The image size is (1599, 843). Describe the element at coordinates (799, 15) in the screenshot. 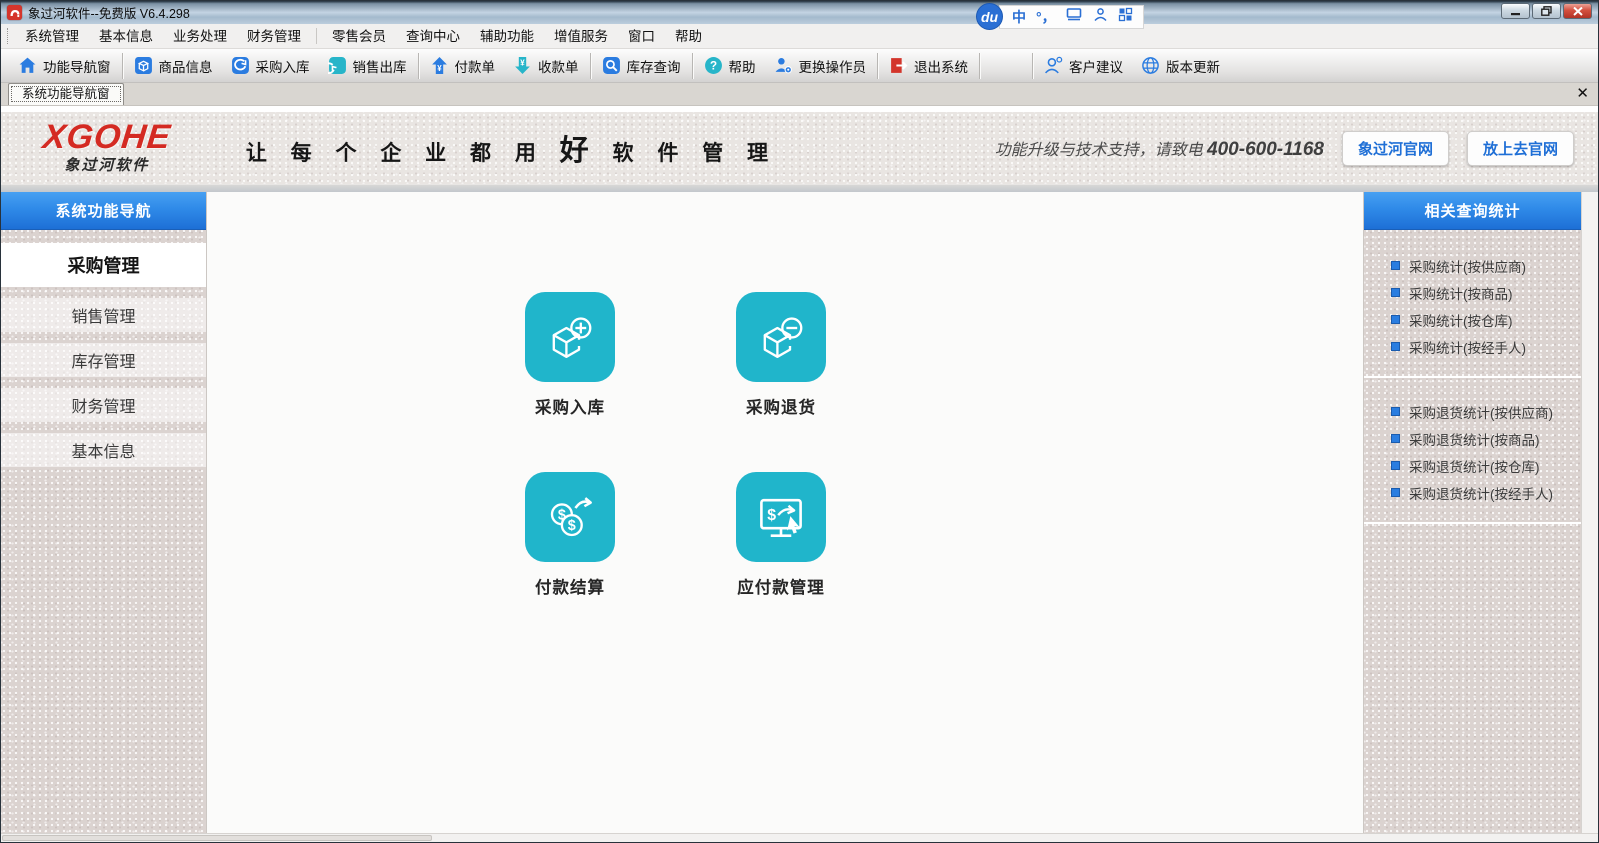

I see `title-bar: 象过河软件--免费版 V6.4.298 du 中 °，` at that location.